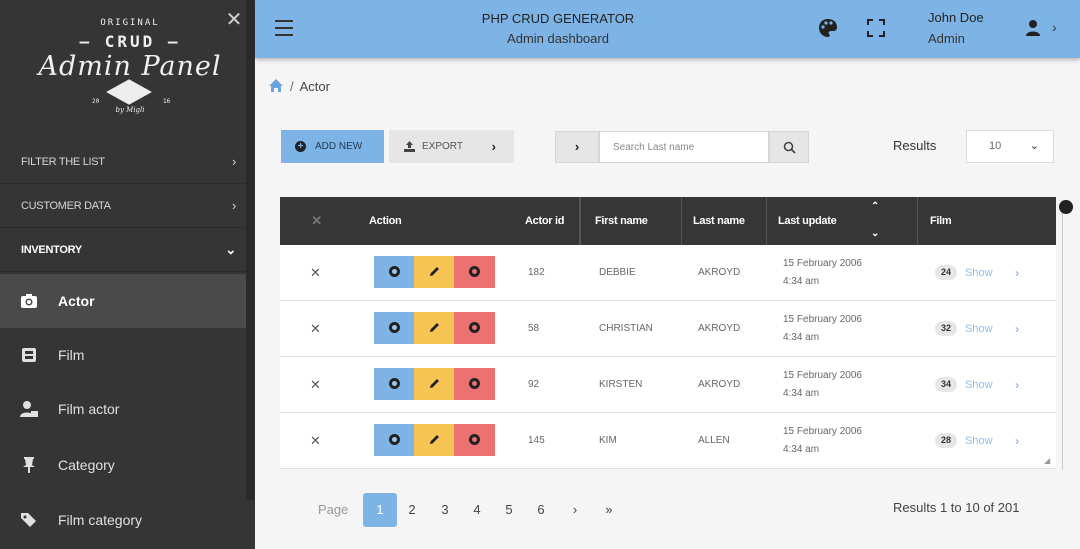 This screenshot has height=549, width=1080. Describe the element at coordinates (621, 384) in the screenshot. I see `cell-first-name: KIRSTEN` at that location.